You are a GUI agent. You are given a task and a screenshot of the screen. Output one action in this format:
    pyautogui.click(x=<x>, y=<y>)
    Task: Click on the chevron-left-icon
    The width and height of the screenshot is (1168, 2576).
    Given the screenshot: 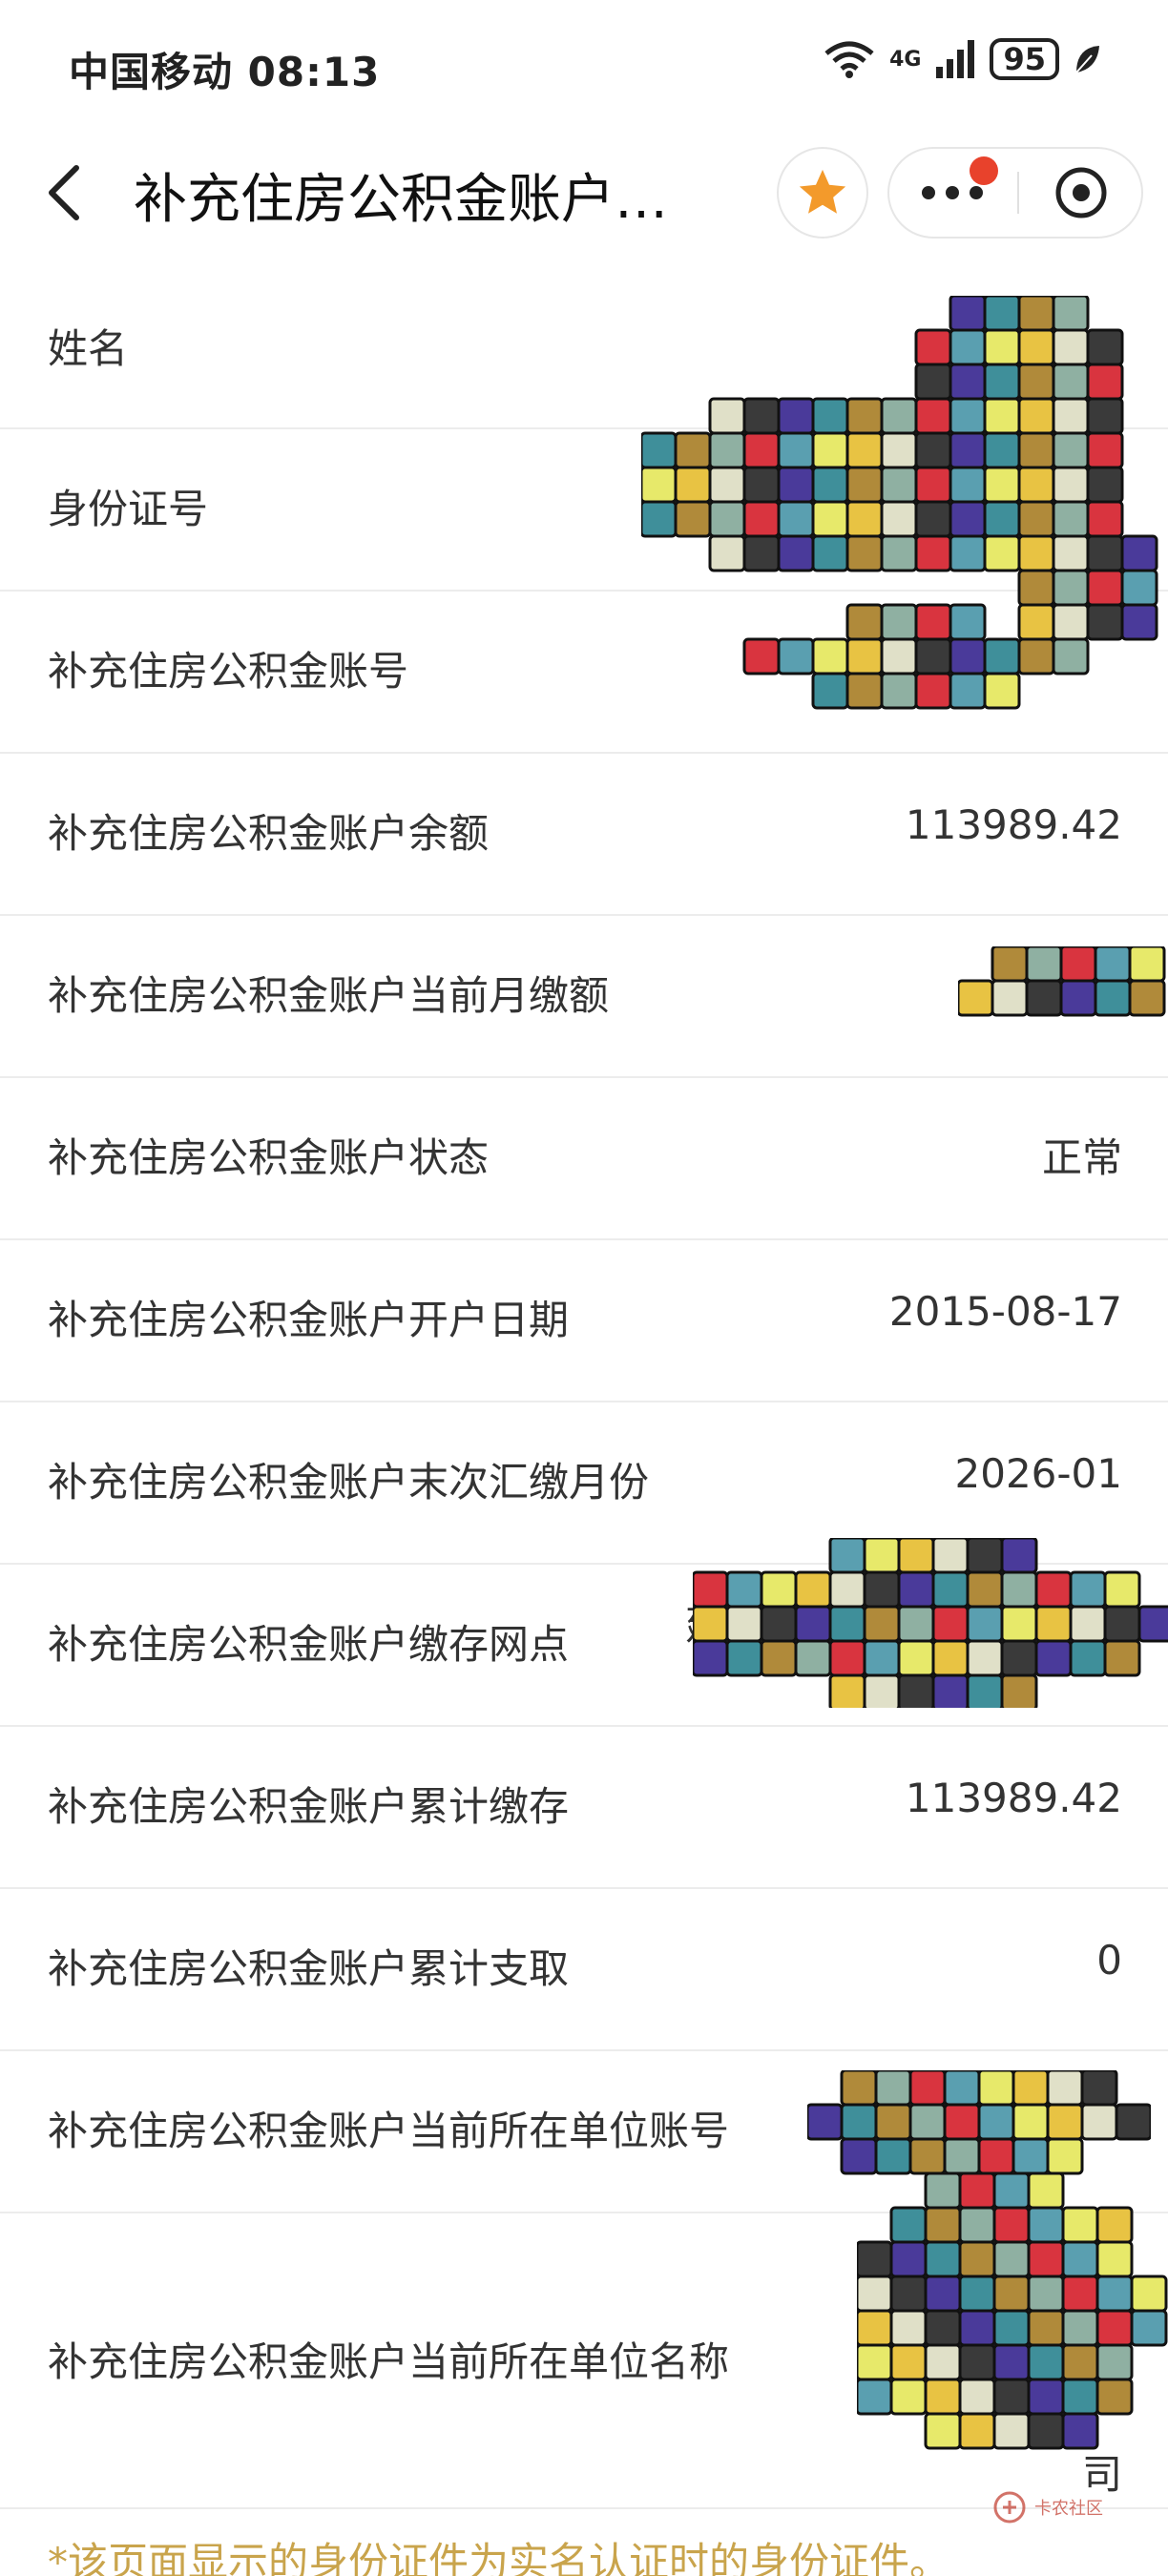 What is the action you would take?
    pyautogui.click(x=64, y=192)
    